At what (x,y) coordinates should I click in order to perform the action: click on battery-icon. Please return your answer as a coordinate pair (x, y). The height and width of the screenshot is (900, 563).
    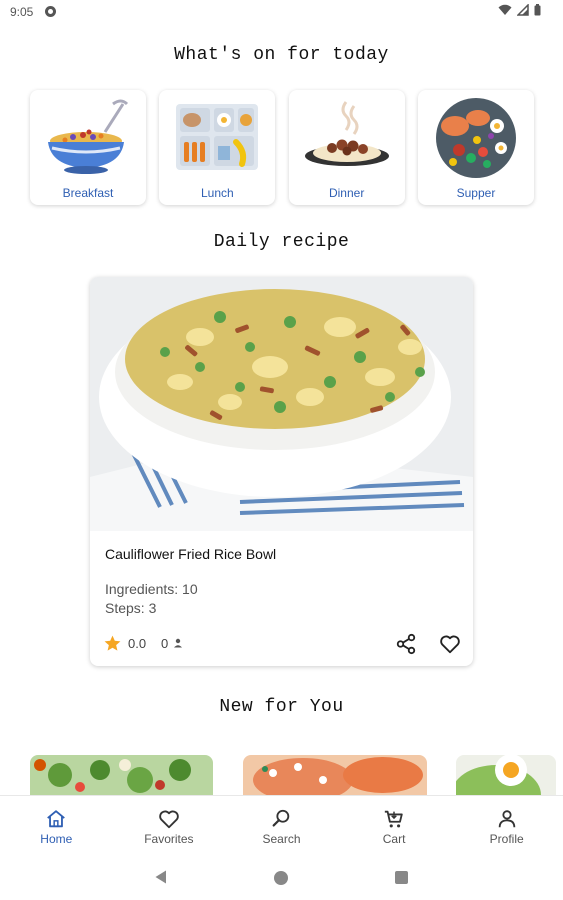
    Looking at the image, I should click on (537, 10).